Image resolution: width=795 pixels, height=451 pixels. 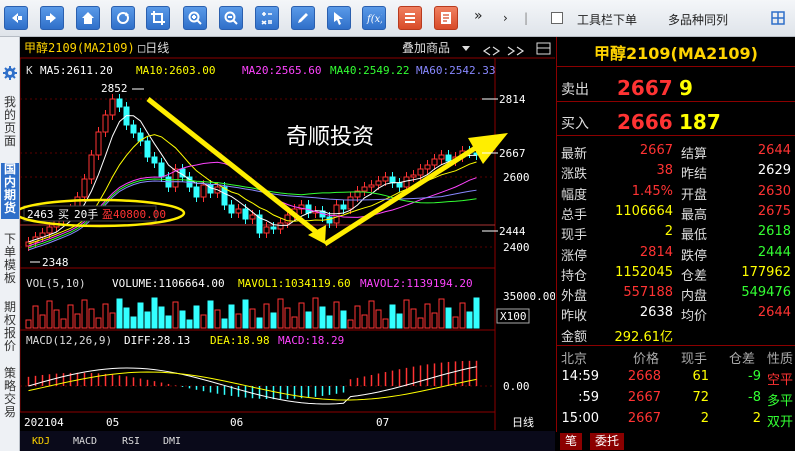 What do you see at coordinates (644, 376) in the screenshot?
I see `tick-price: 2668` at bounding box center [644, 376].